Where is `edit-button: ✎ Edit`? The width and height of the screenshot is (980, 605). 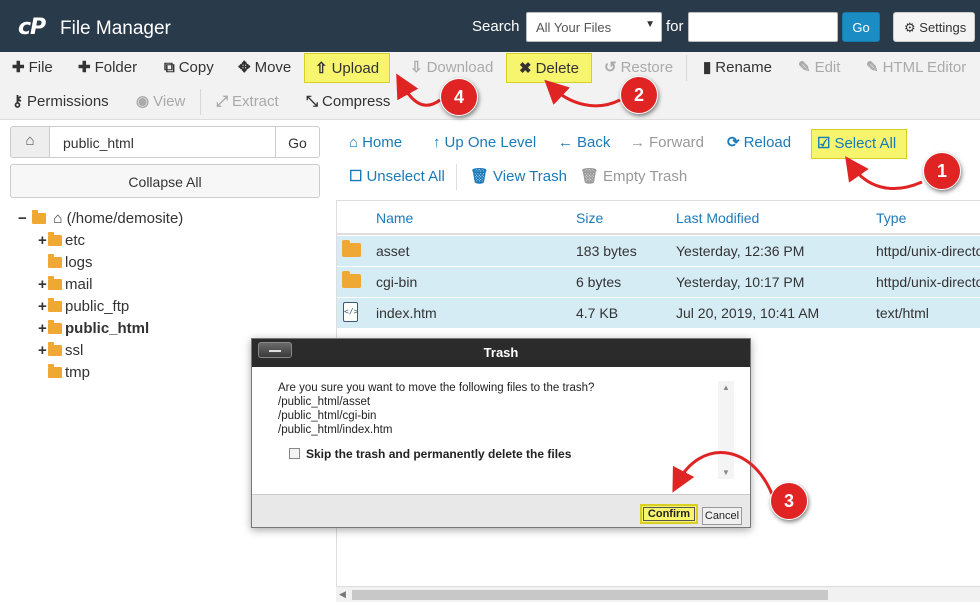
edit-button: ✎ Edit is located at coordinates (819, 68).